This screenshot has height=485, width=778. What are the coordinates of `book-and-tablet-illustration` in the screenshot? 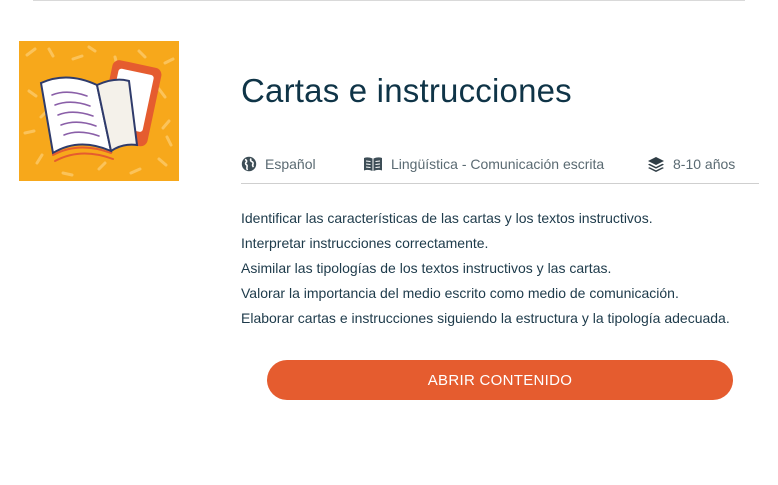 It's located at (99, 111).